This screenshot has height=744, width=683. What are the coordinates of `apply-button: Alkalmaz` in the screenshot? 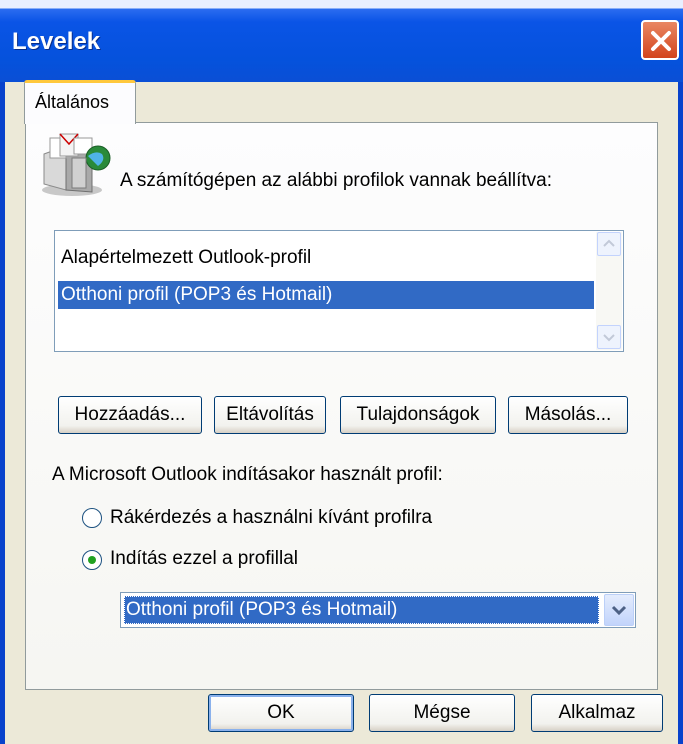 It's located at (597, 713).